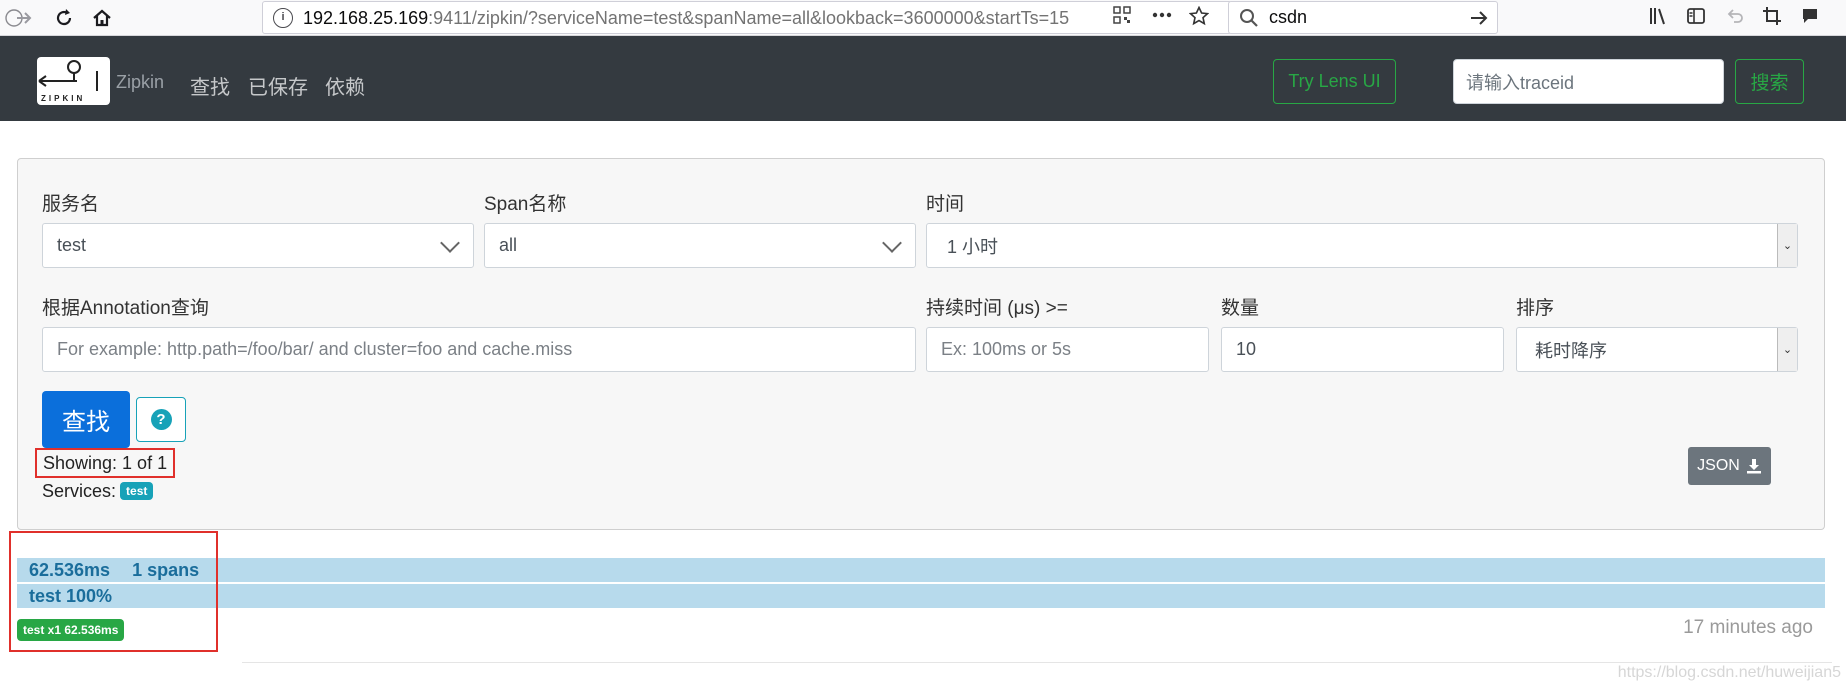 The height and width of the screenshot is (692, 1846). Describe the element at coordinates (1362, 349) in the screenshot. I see `limit-input: 10` at that location.